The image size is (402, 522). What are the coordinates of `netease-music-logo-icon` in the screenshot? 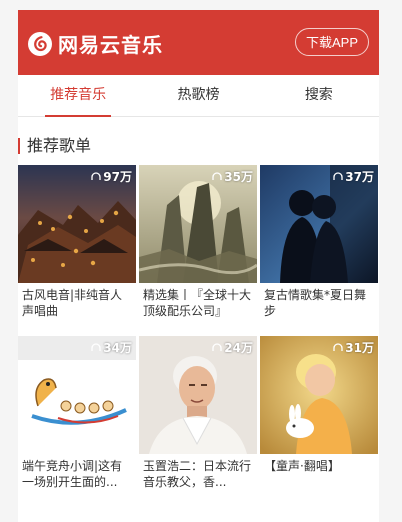 It's located at (40, 43).